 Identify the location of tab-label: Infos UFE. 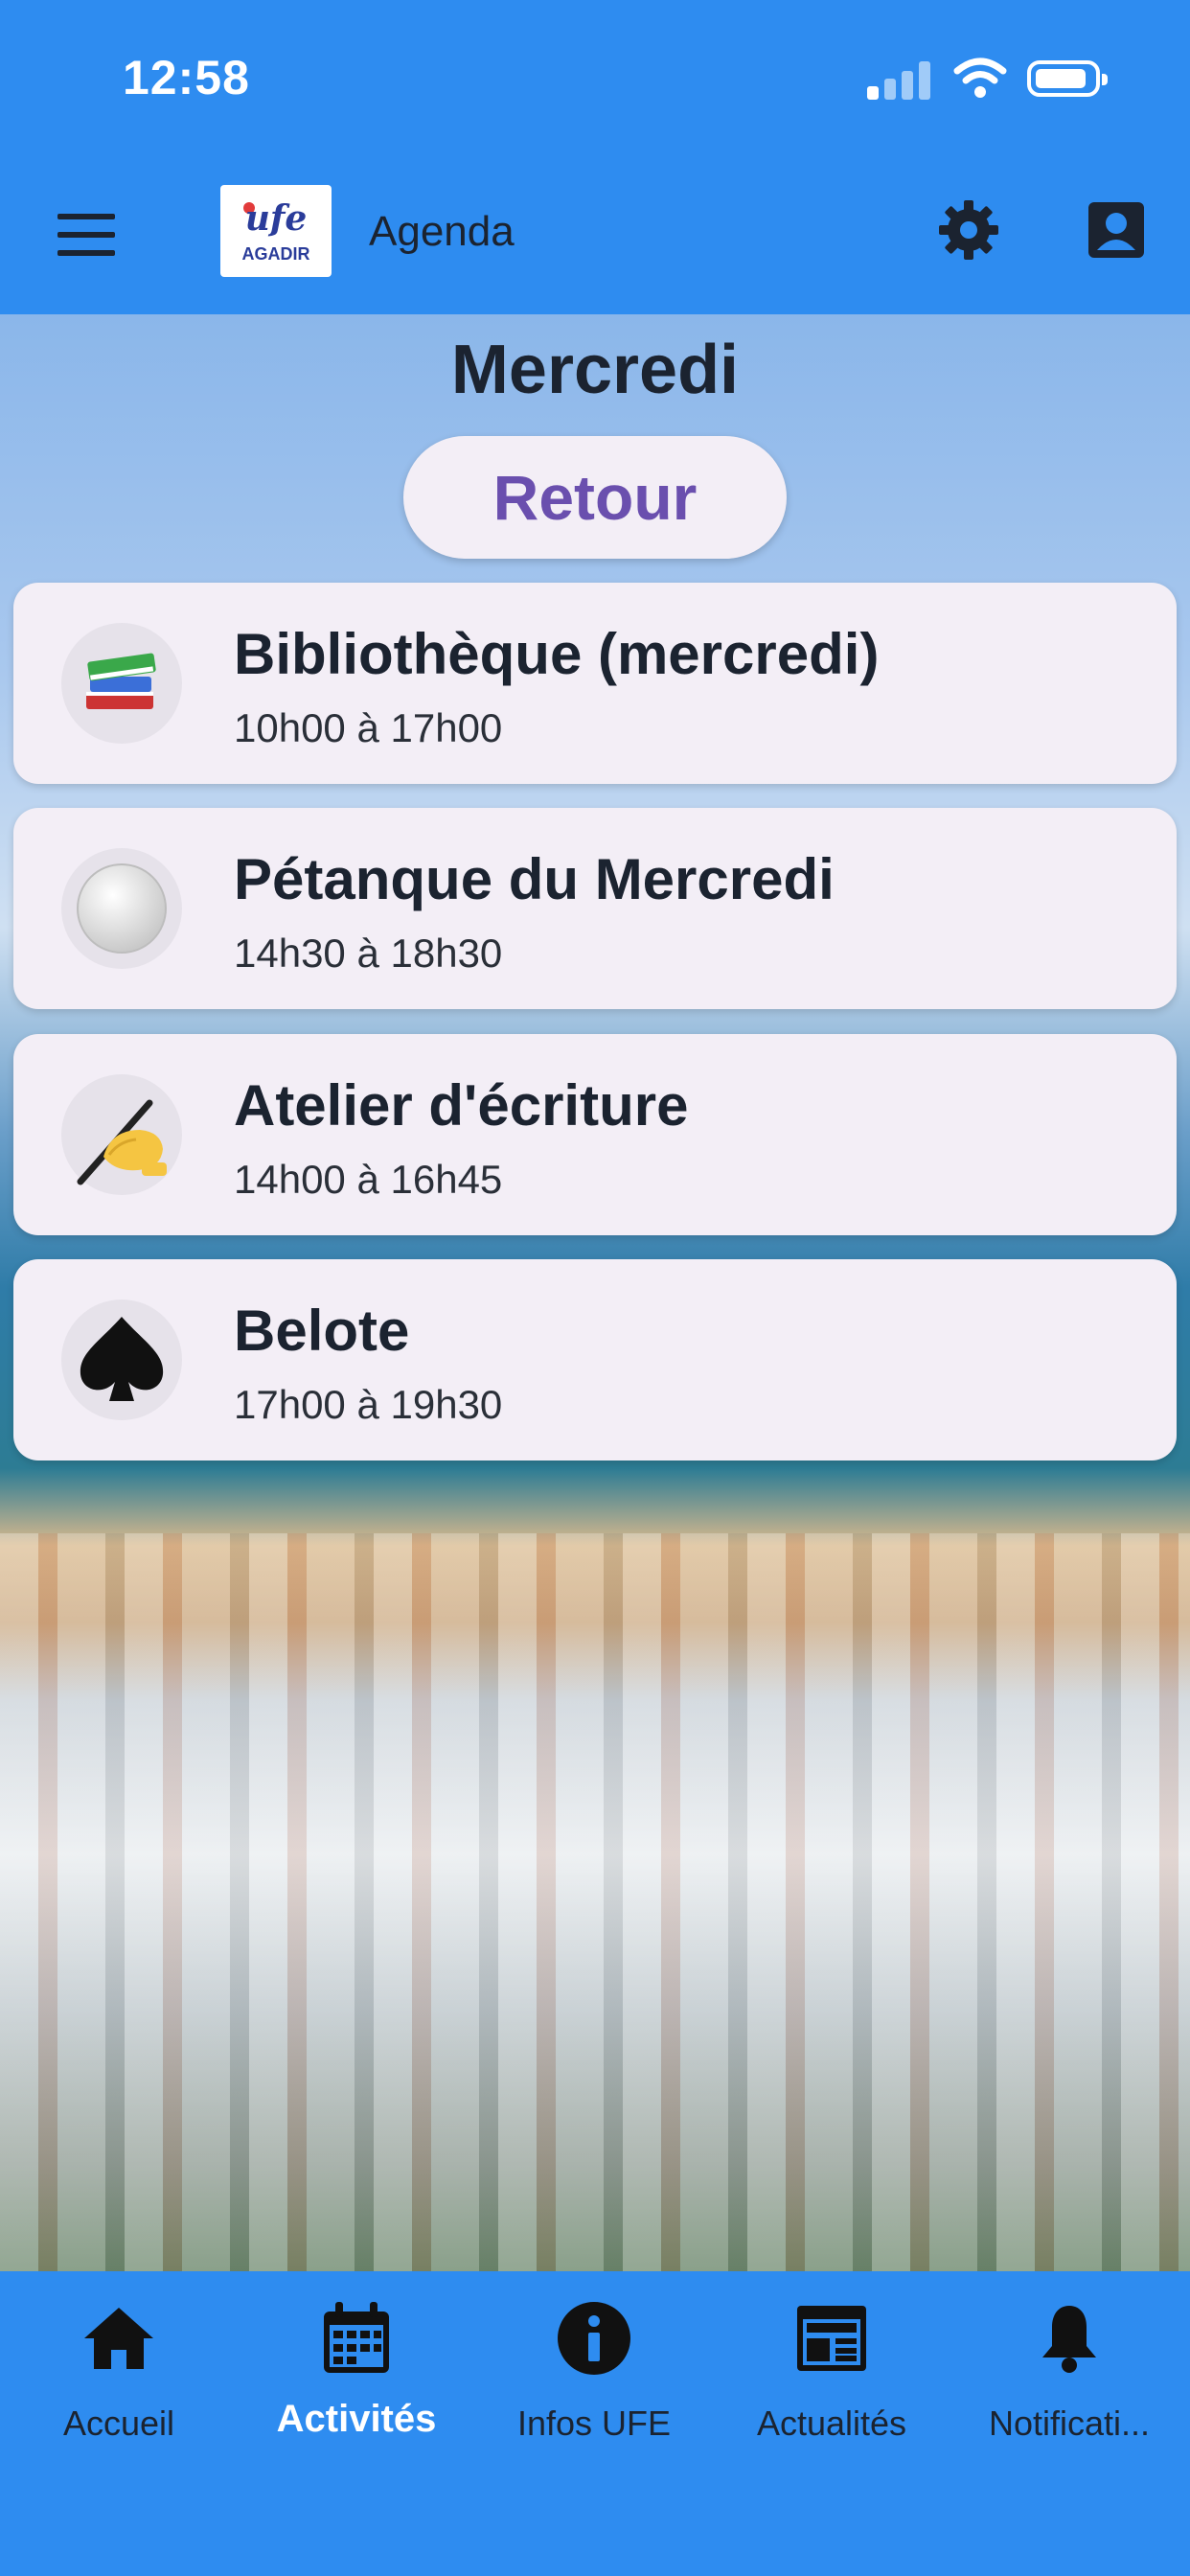
(594, 2423).